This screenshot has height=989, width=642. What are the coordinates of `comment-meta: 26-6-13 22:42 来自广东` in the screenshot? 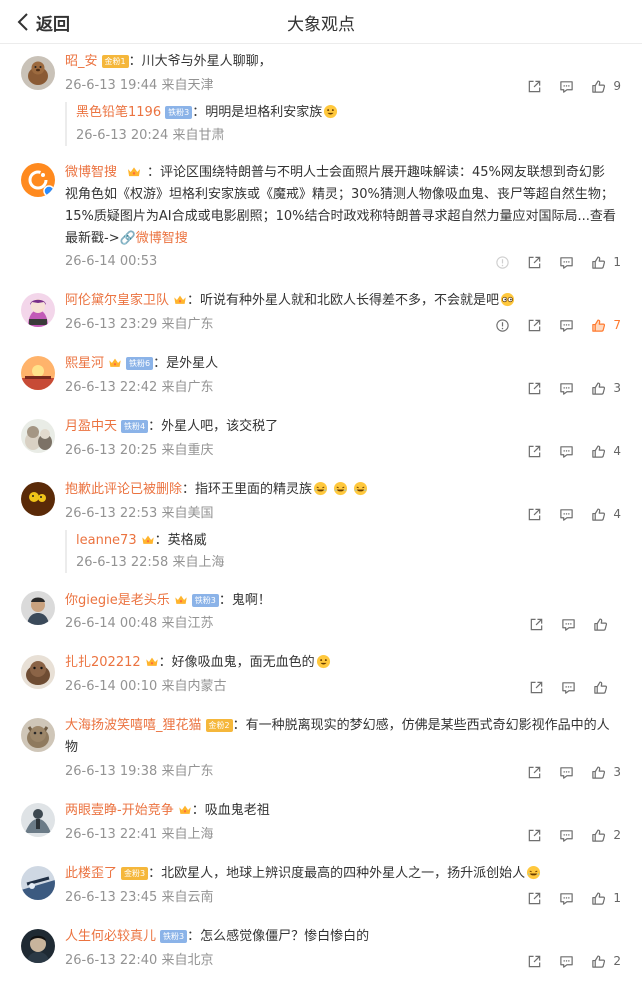 It's located at (139, 388).